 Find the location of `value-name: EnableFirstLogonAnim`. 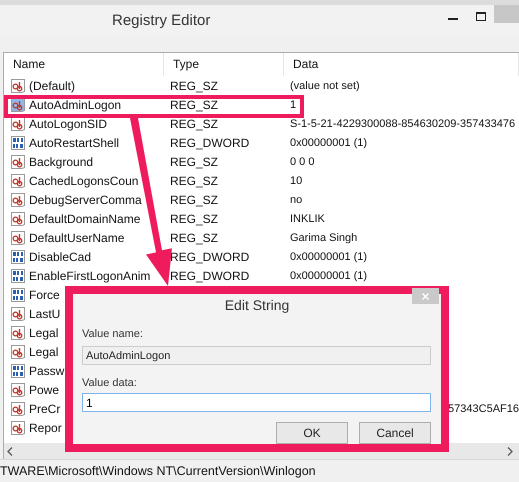

value-name: EnableFirstLogonAnim is located at coordinates (89, 275).